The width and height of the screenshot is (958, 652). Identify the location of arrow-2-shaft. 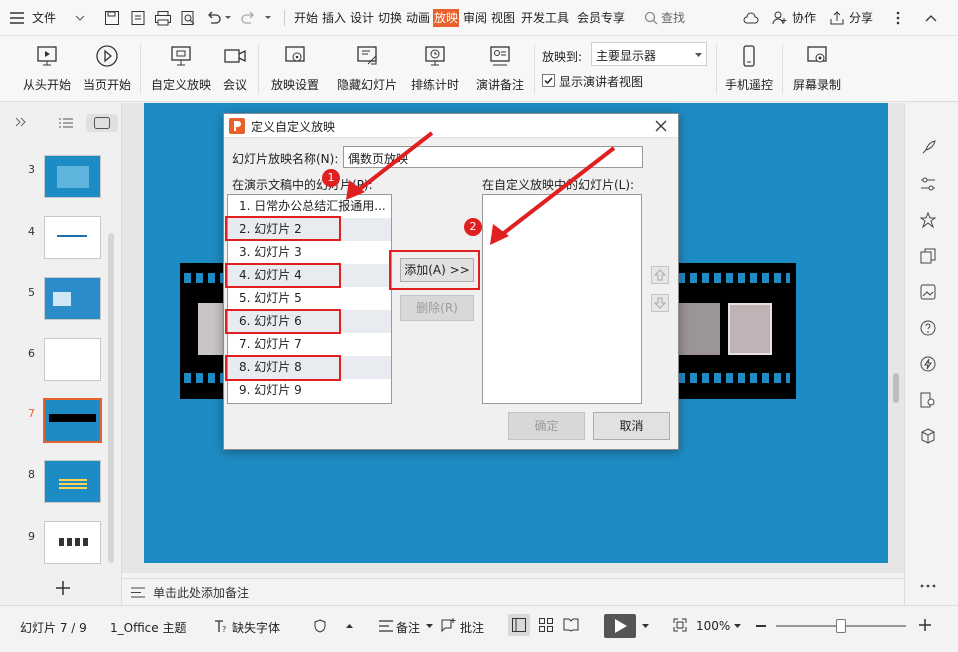
(557, 192).